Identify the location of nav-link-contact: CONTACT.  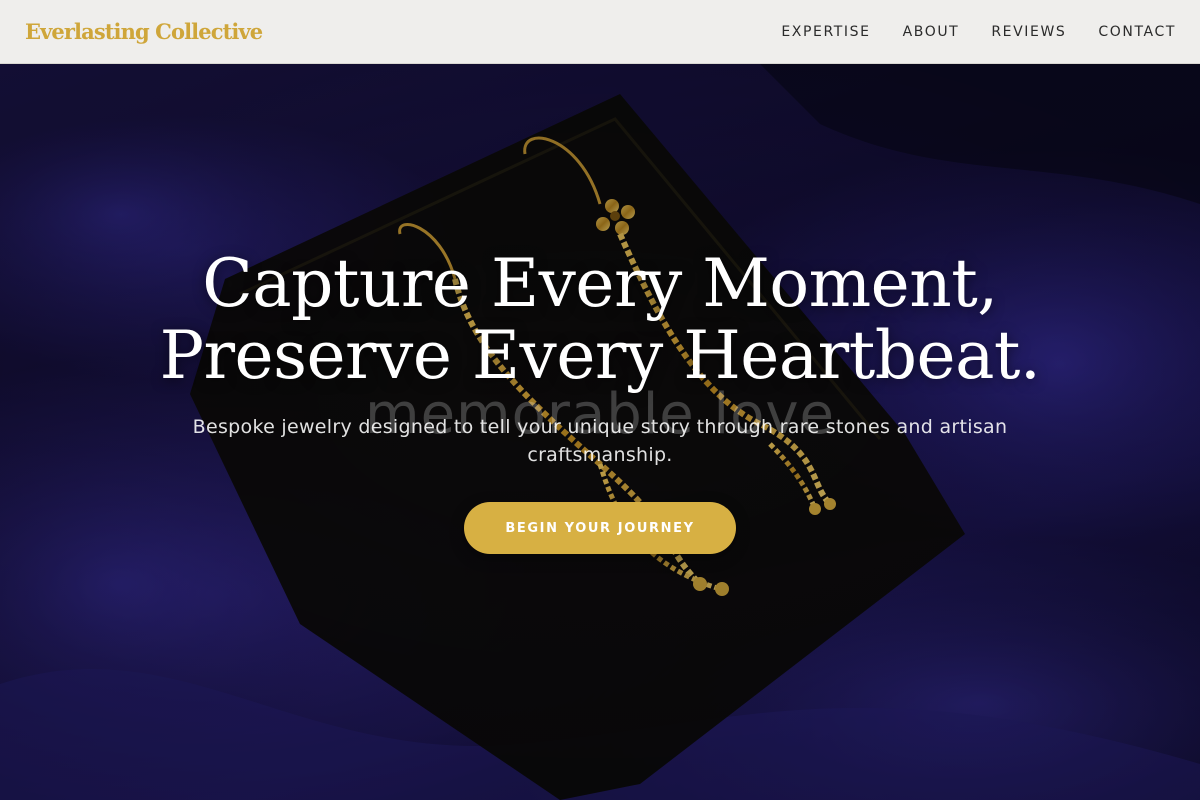
(1137, 32).